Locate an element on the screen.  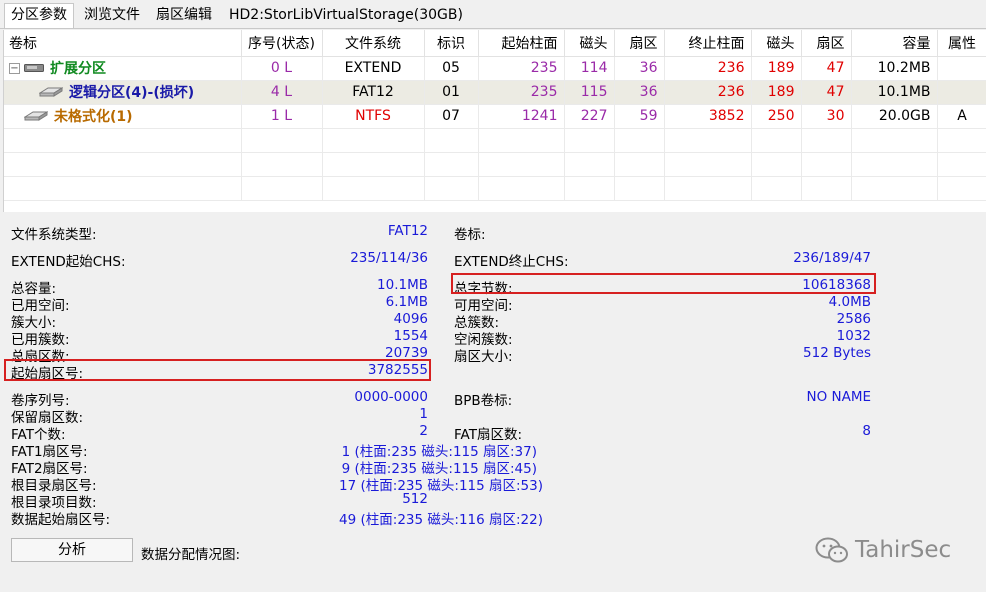
cell-attribute: A is located at coordinates (961, 116).